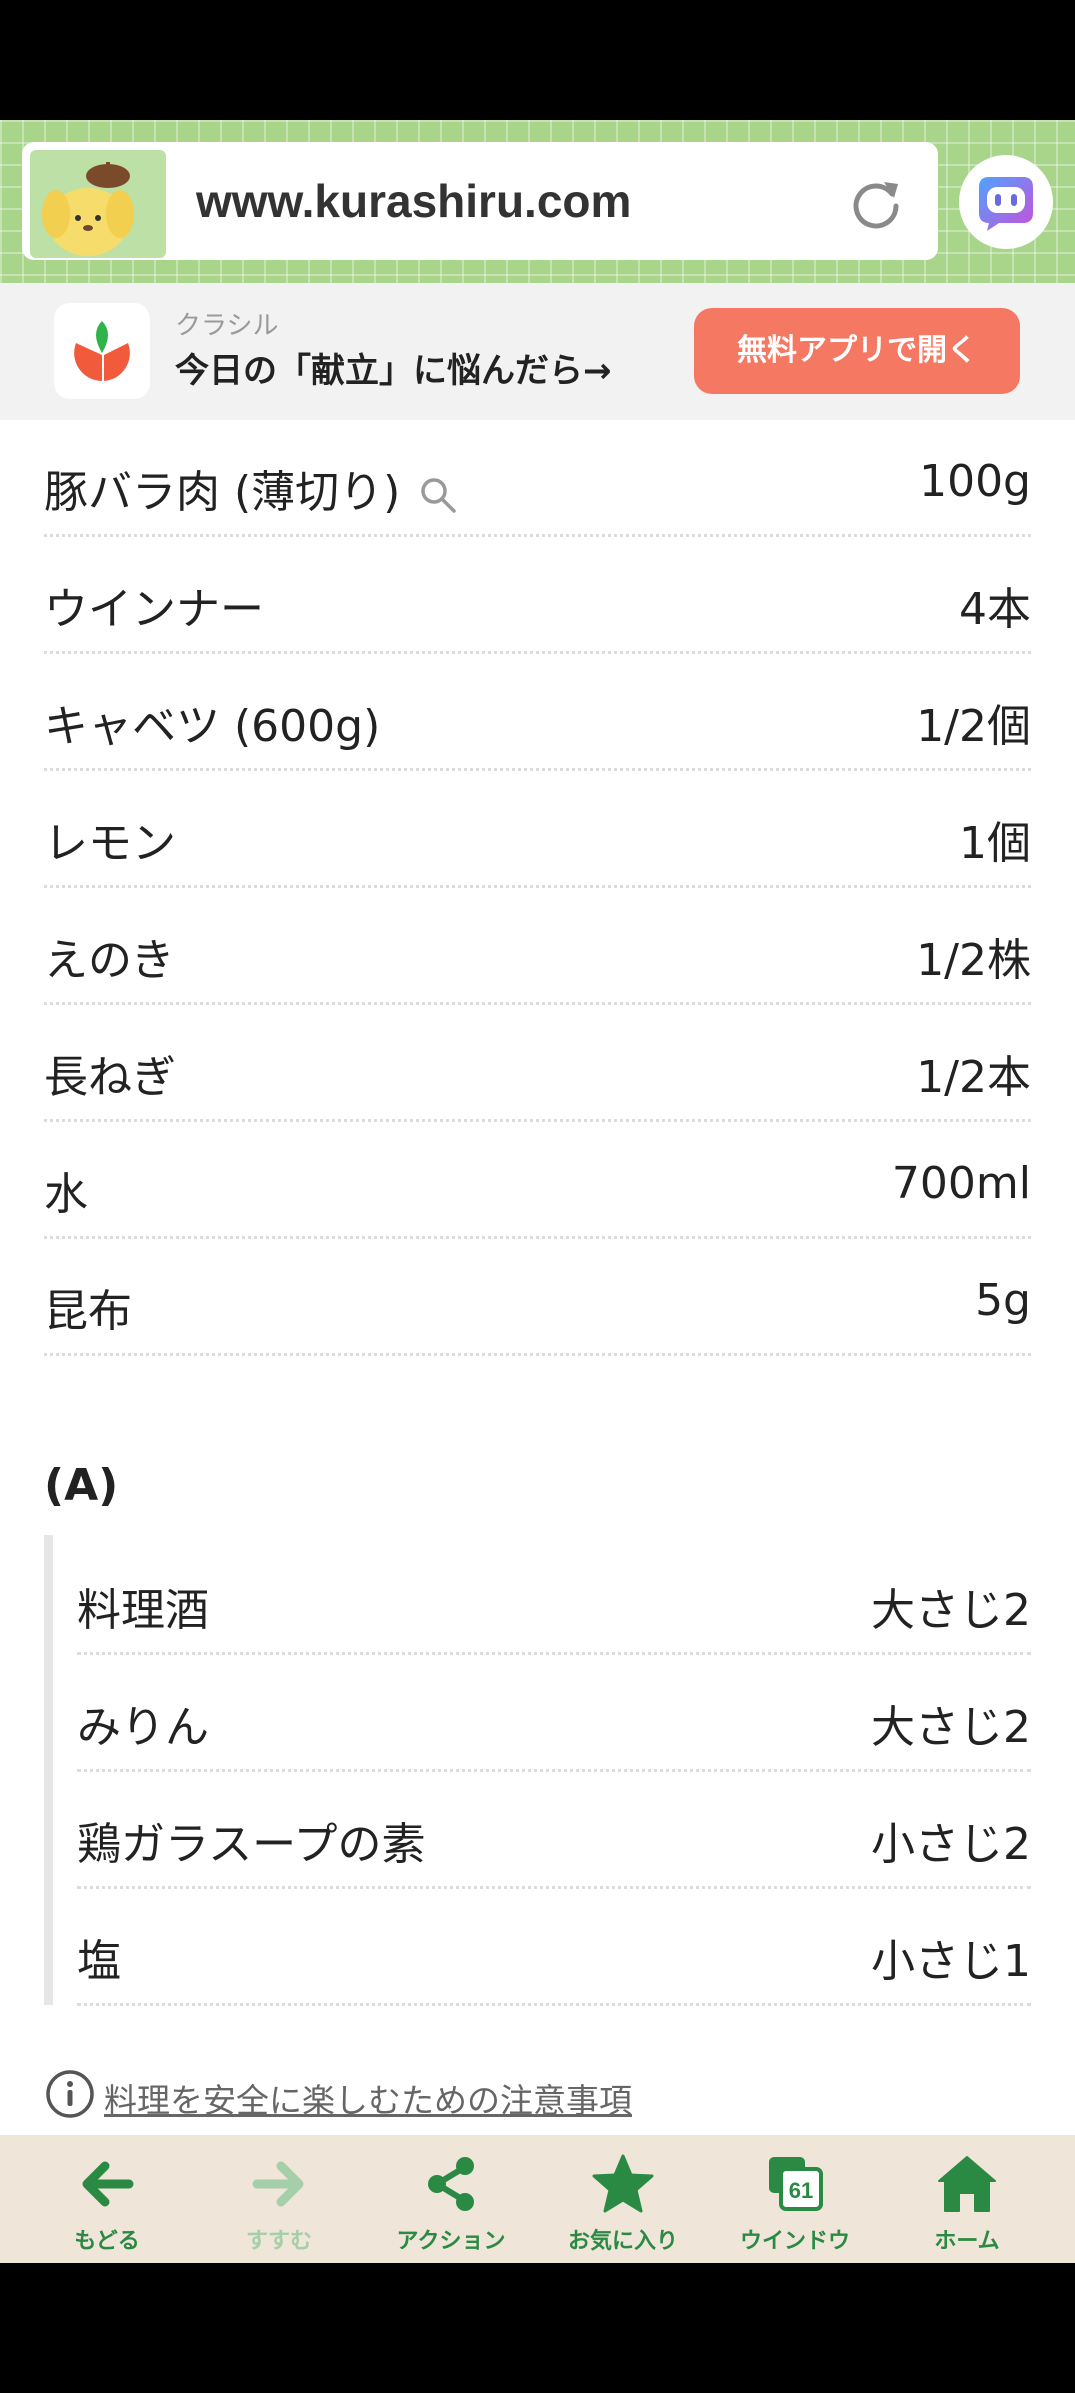  Describe the element at coordinates (537, 1180) in the screenshot. I see `ingredient-row: 水 700ml` at that location.